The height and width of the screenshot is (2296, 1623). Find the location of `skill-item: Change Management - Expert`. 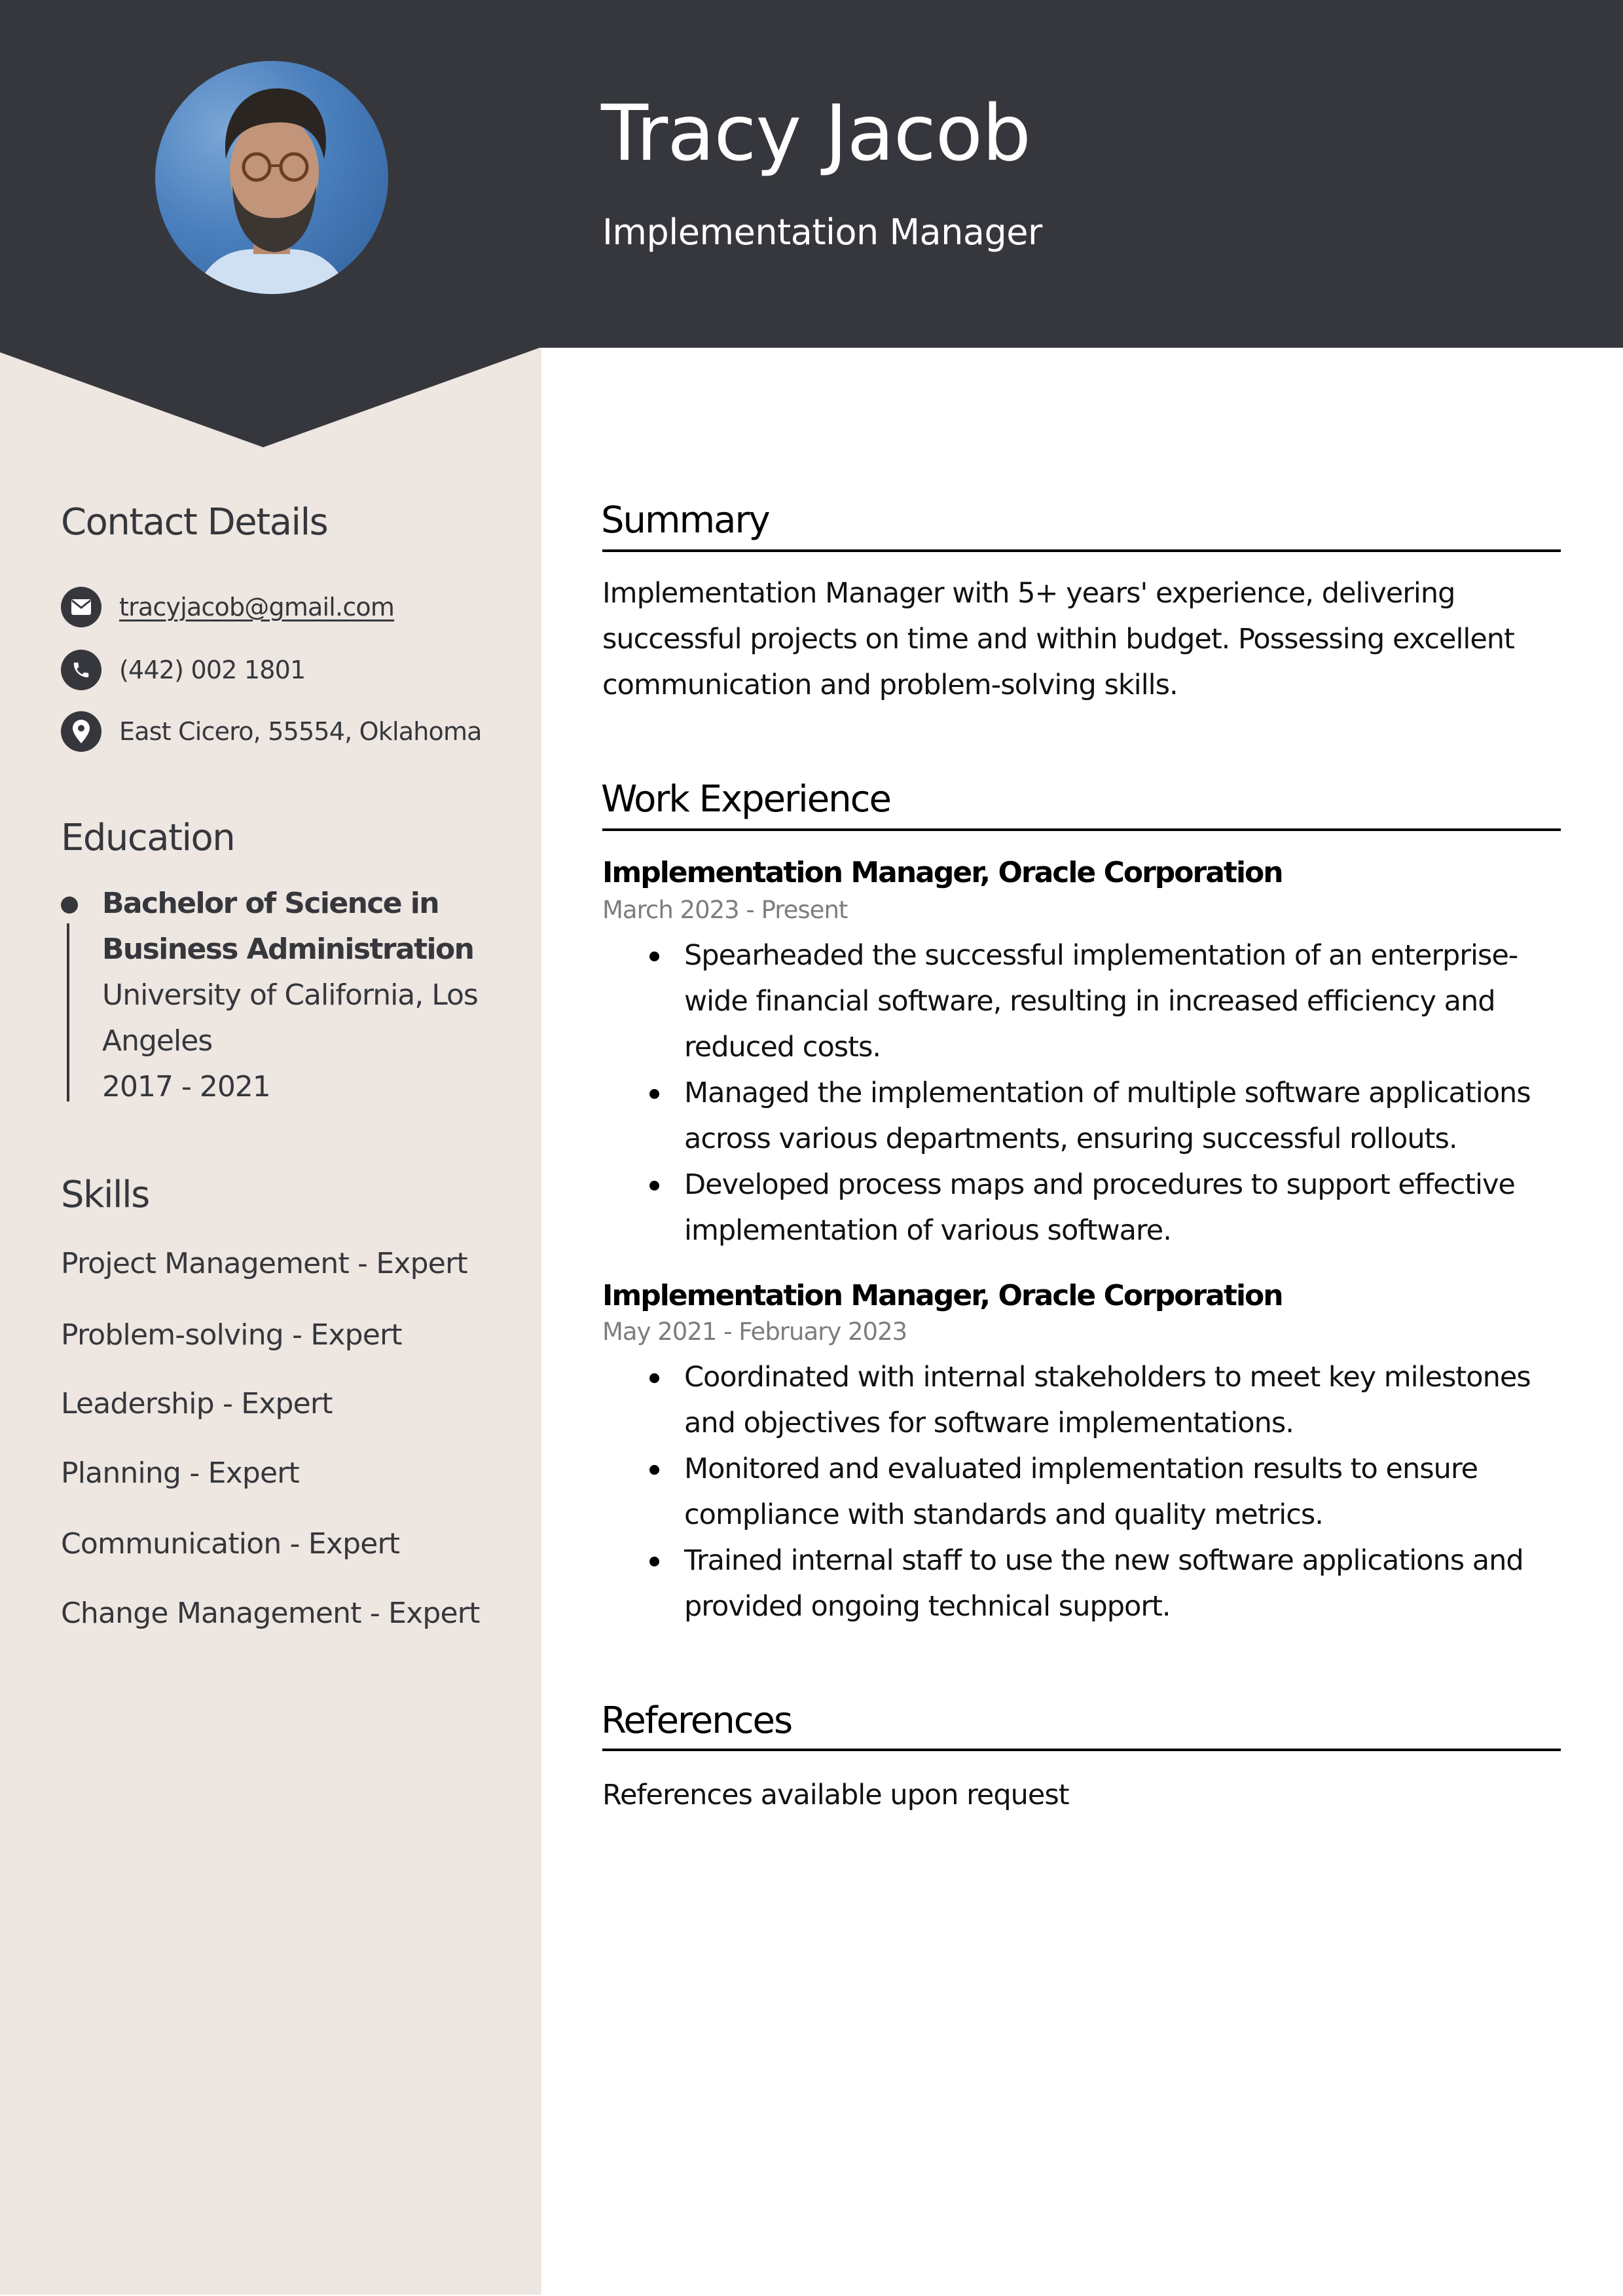

skill-item: Change Management - Expert is located at coordinates (270, 1614).